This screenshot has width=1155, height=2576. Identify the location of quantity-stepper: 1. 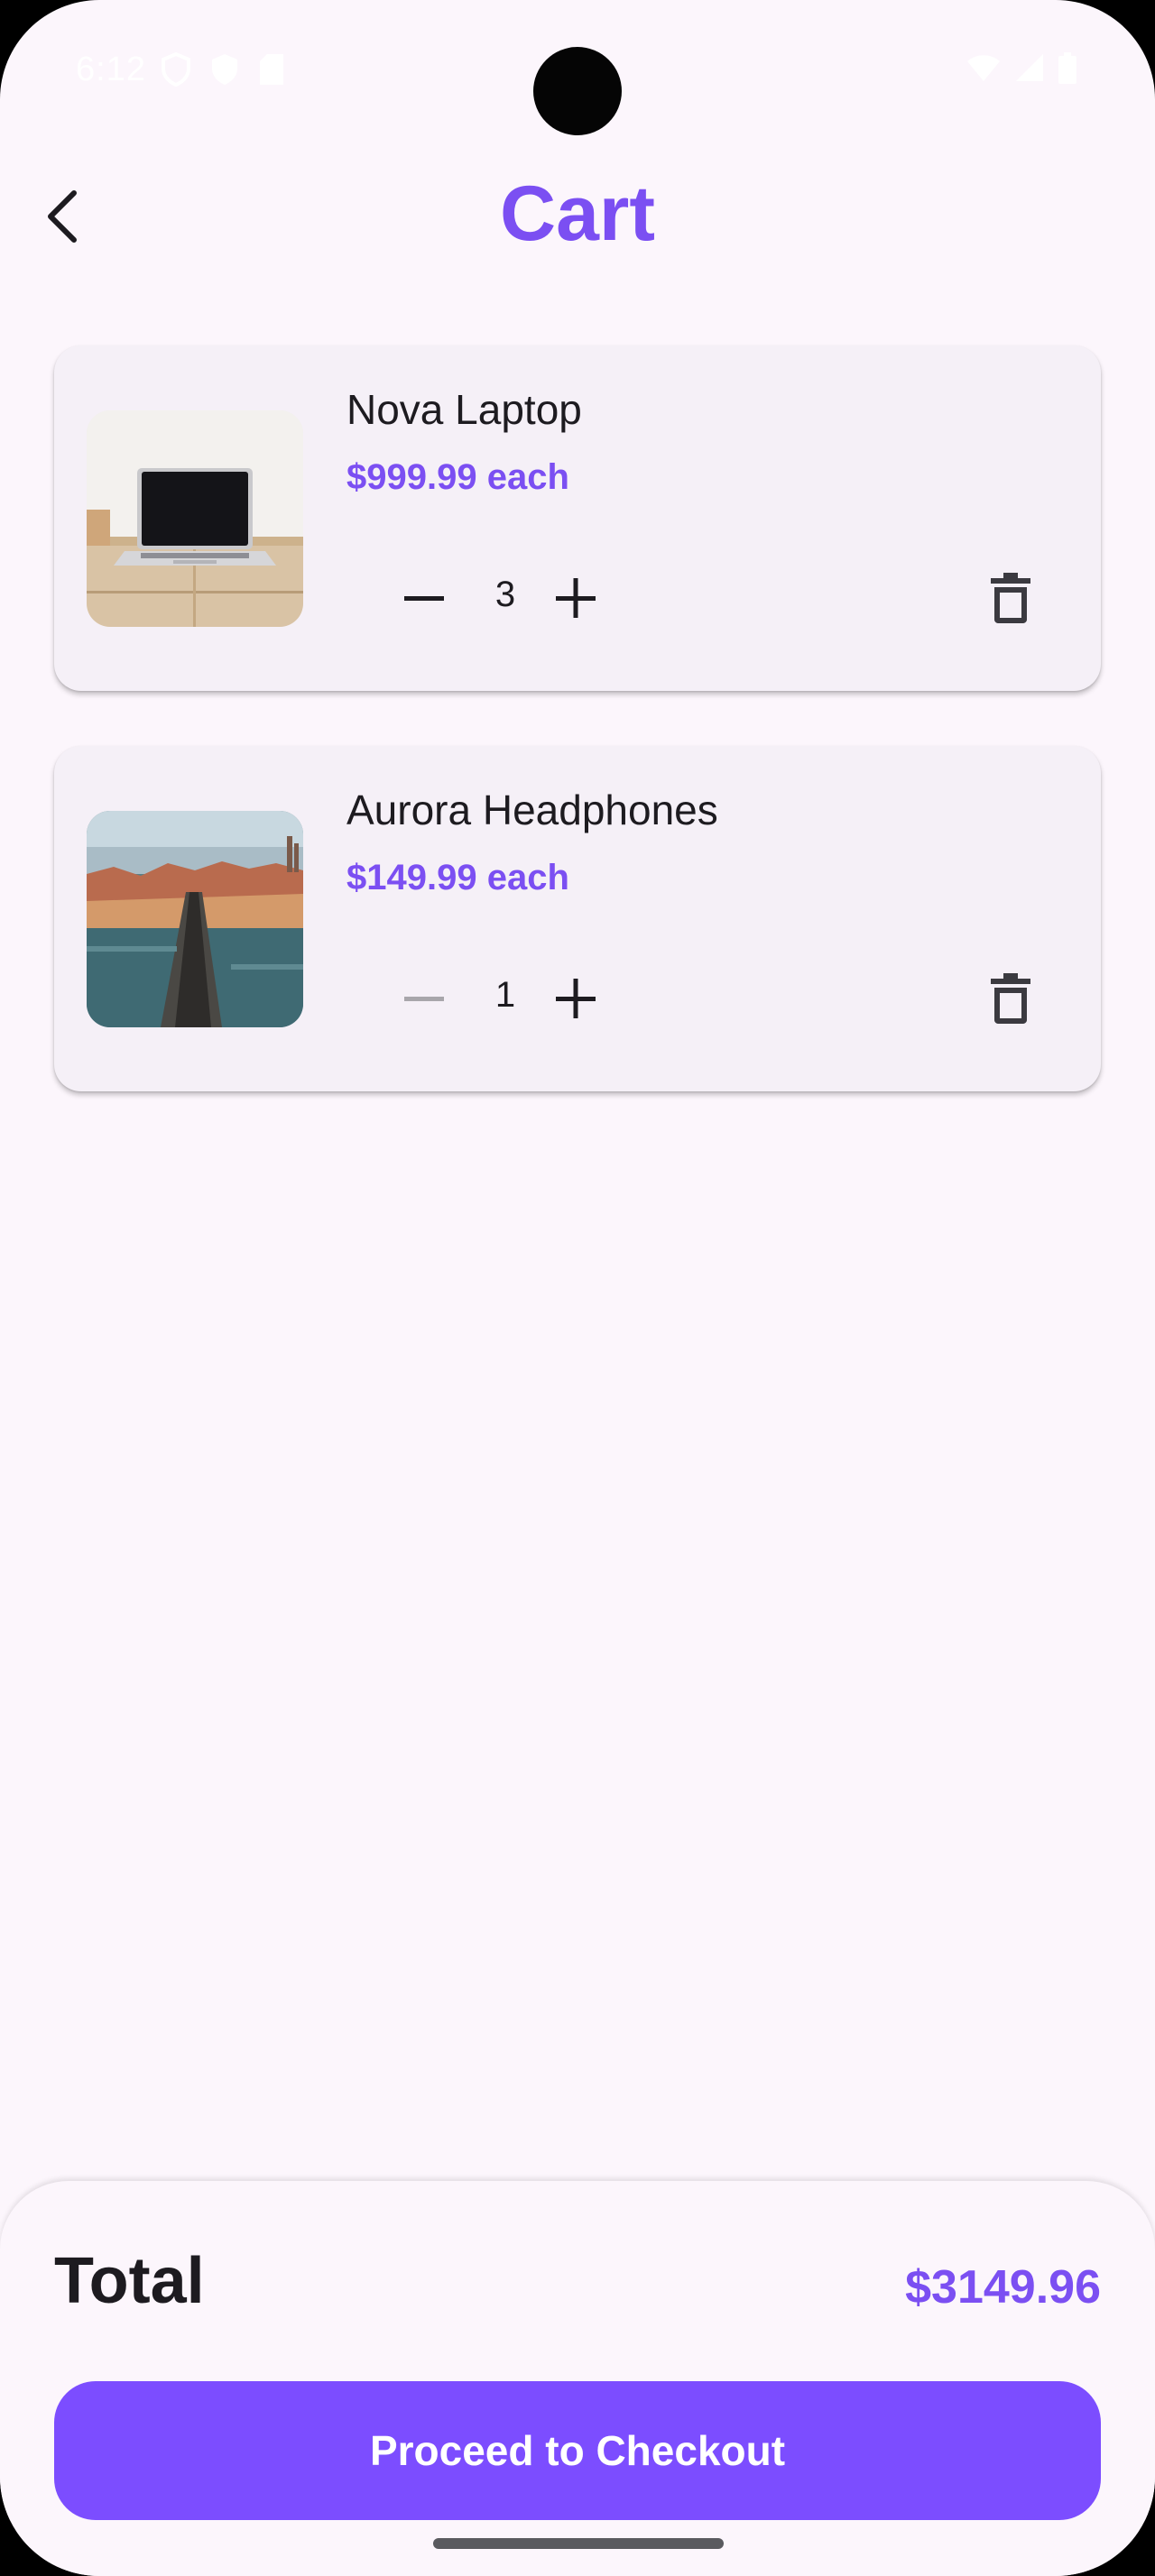
(549, 999).